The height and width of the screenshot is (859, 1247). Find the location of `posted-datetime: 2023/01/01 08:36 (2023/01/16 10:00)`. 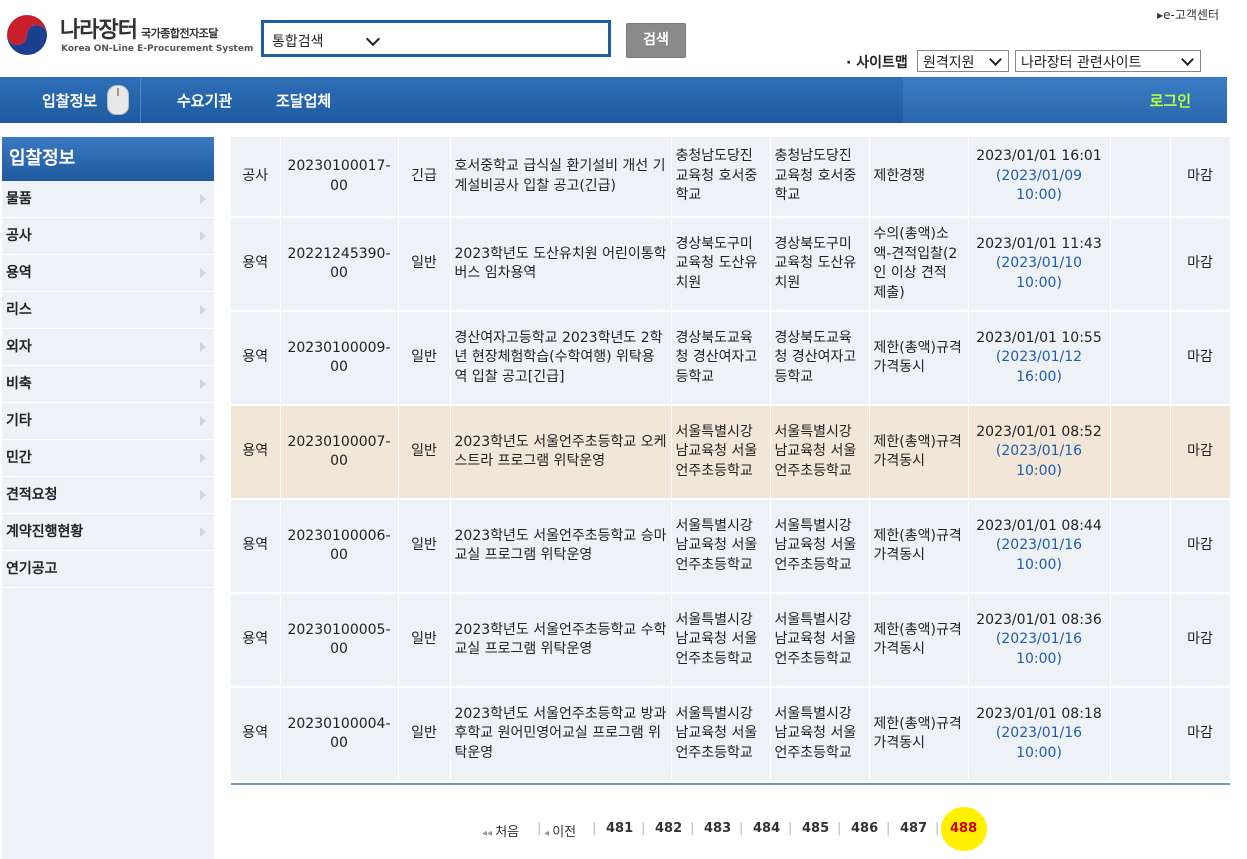

posted-datetime: 2023/01/01 08:36 (2023/01/16 10:00) is located at coordinates (1039, 640).